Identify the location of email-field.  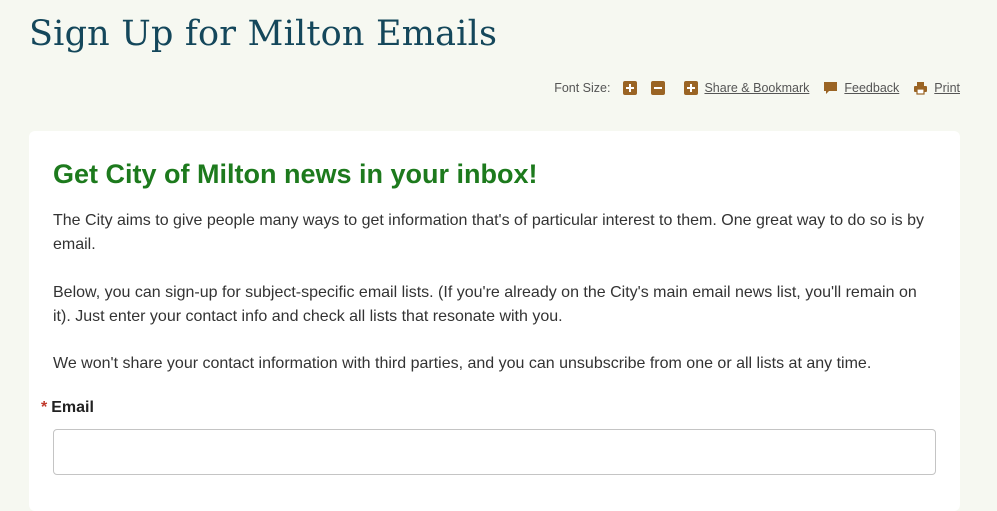
(494, 452).